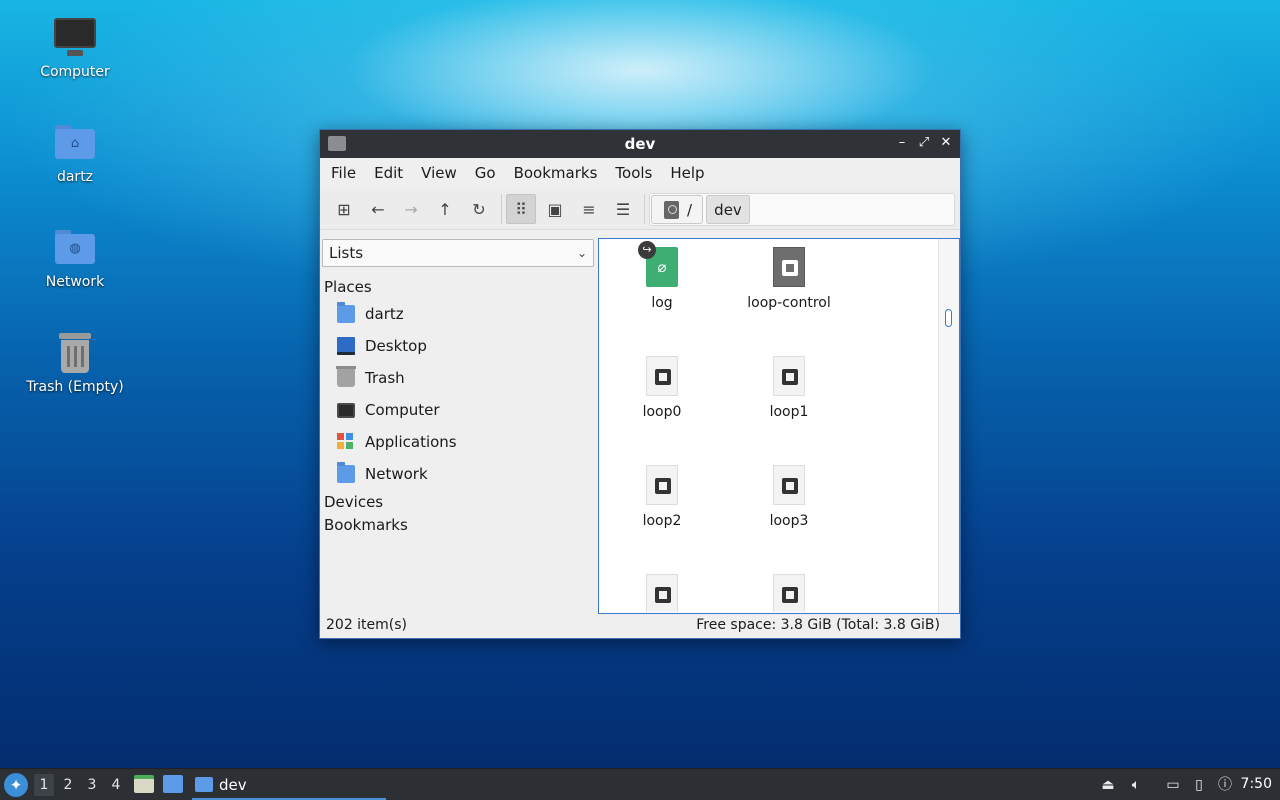 The width and height of the screenshot is (1280, 800). Describe the element at coordinates (556, 173) in the screenshot. I see `menu-bookmarks: Bookmarks` at that location.